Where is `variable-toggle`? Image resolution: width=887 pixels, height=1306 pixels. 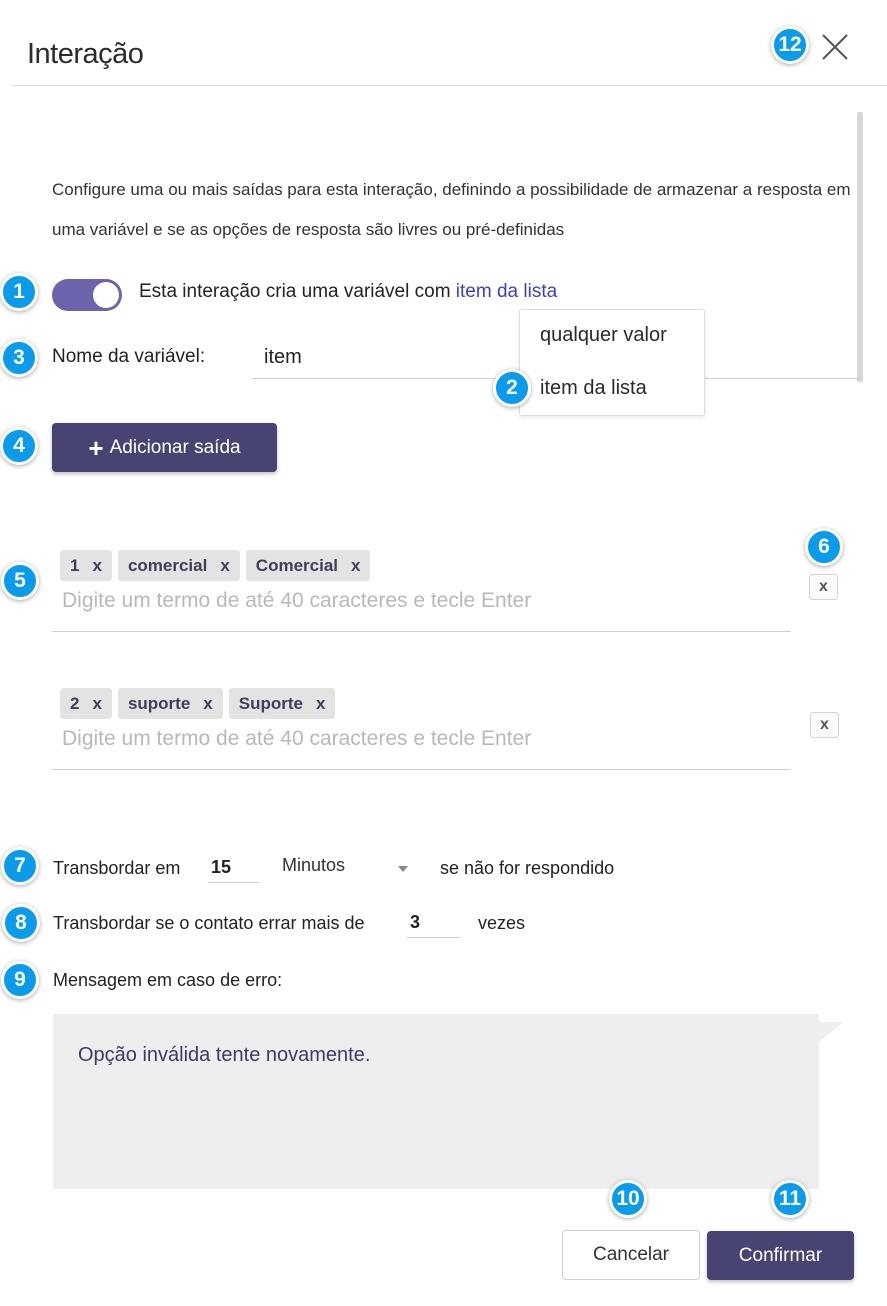 variable-toggle is located at coordinates (87, 295).